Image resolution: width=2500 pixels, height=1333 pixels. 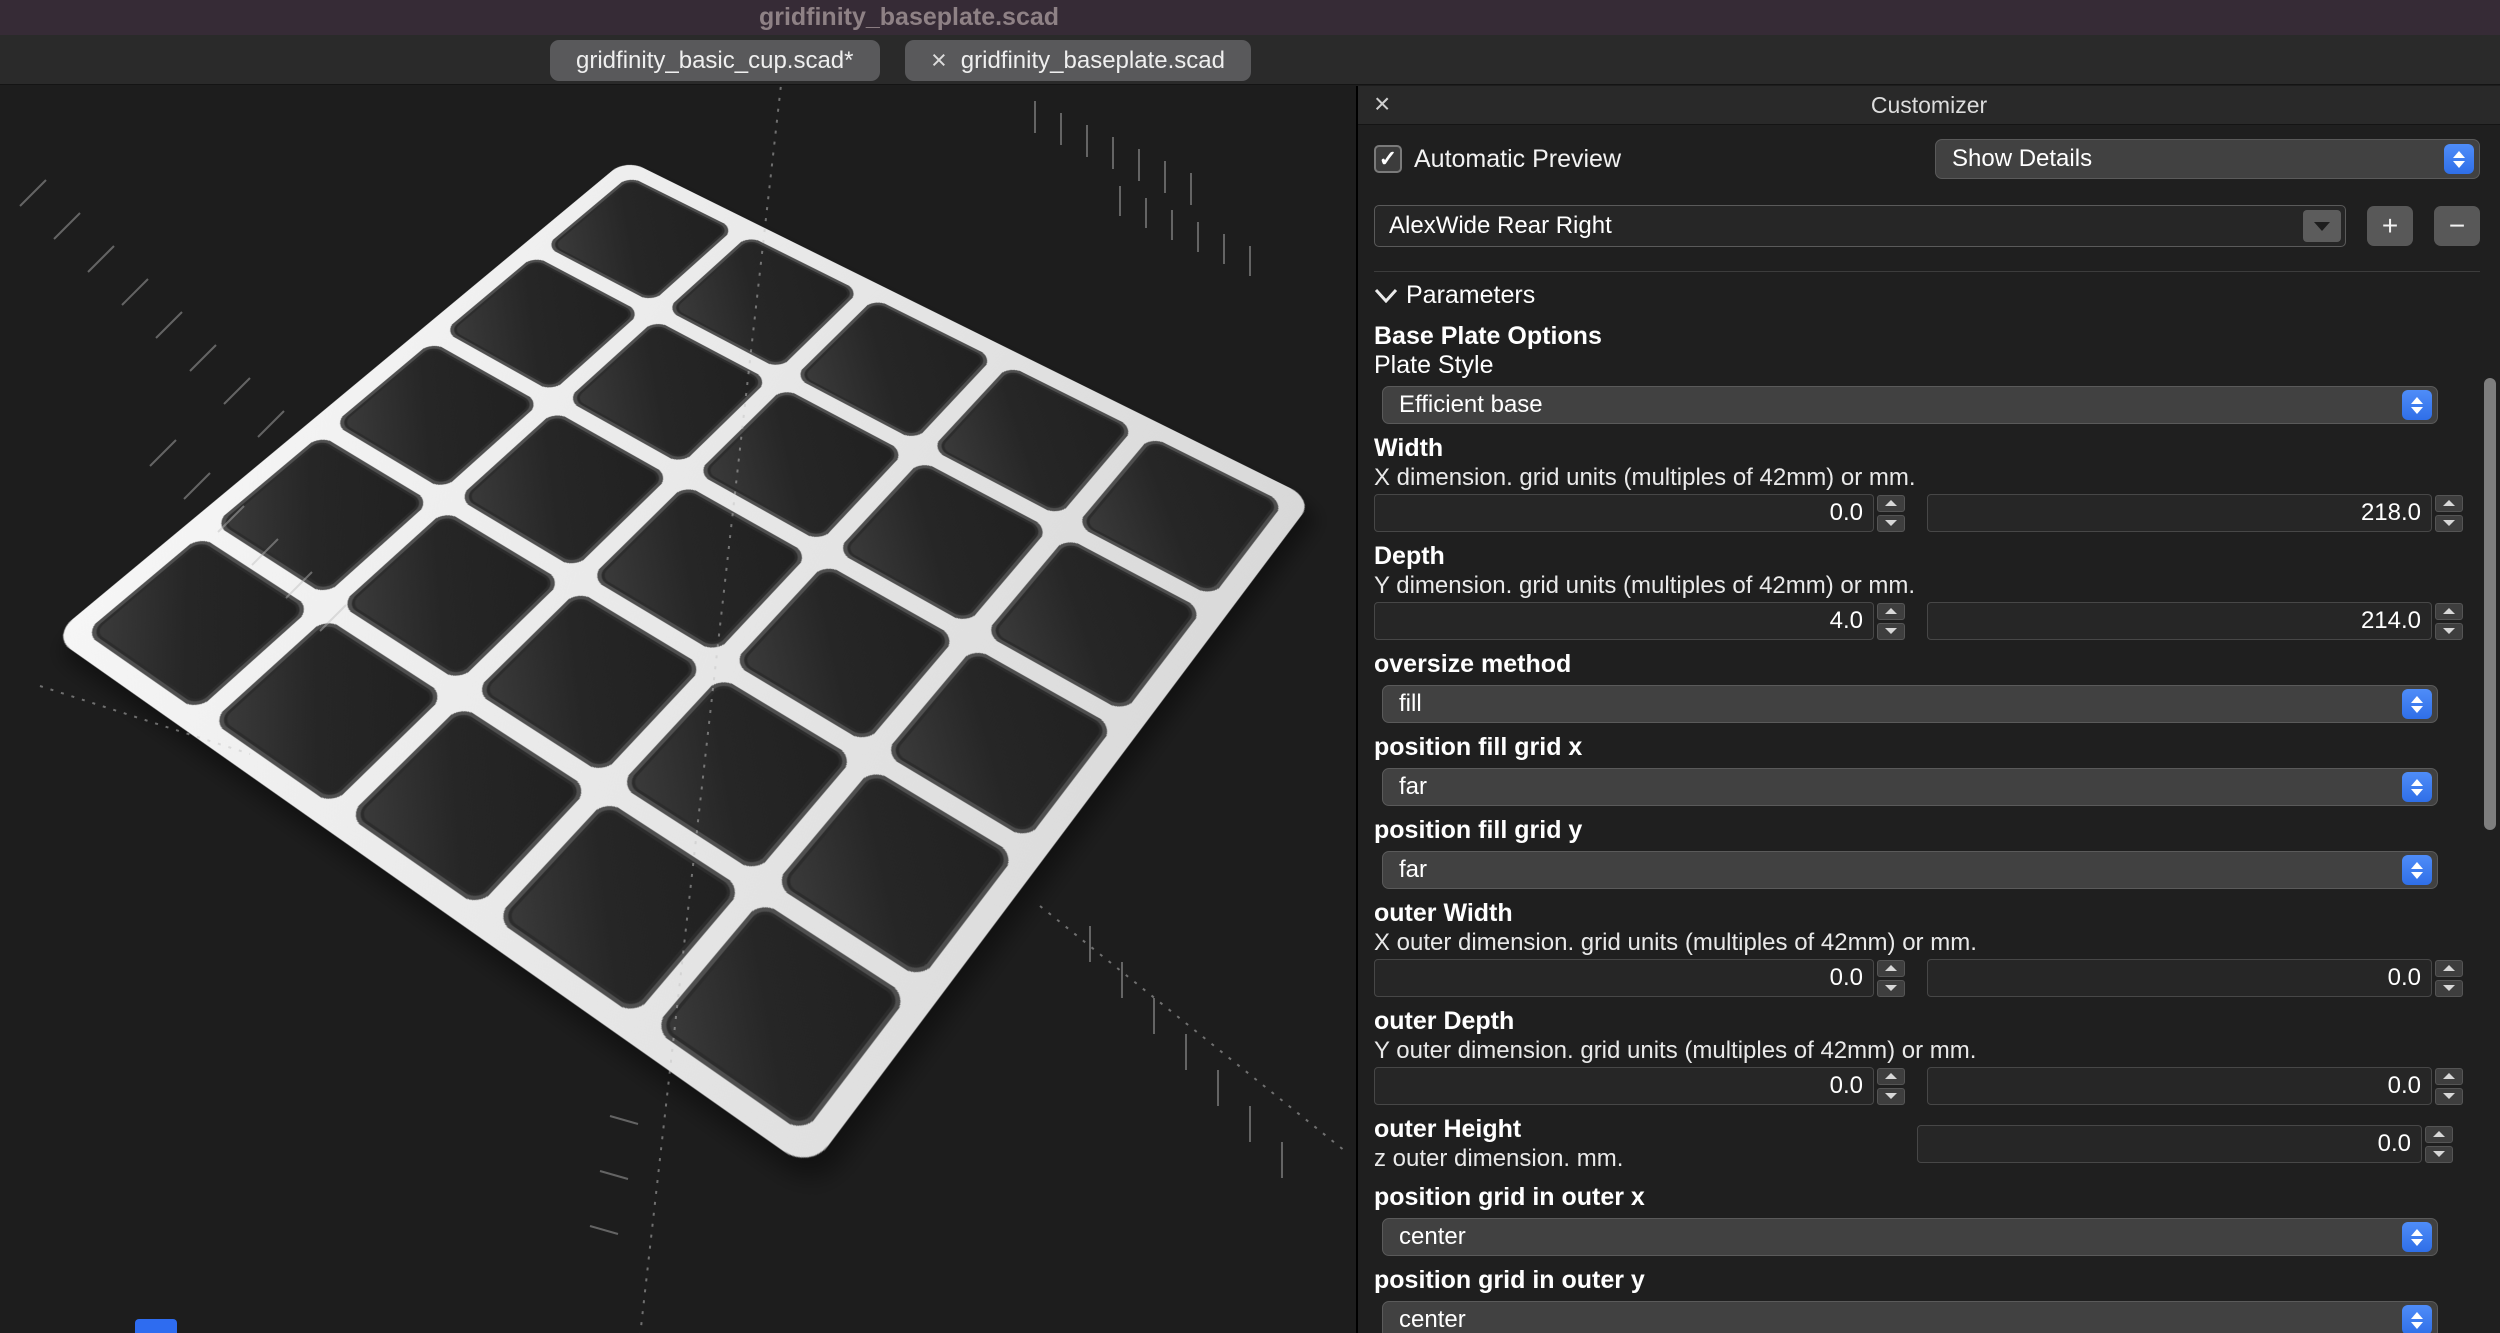 I want to click on width-mm-input: 218.0, so click(x=2179, y=513).